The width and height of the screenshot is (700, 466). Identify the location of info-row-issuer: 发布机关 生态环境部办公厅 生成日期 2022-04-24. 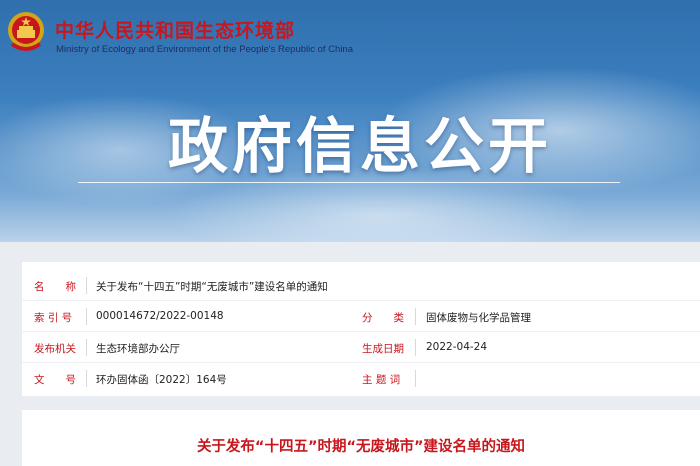
(361, 347).